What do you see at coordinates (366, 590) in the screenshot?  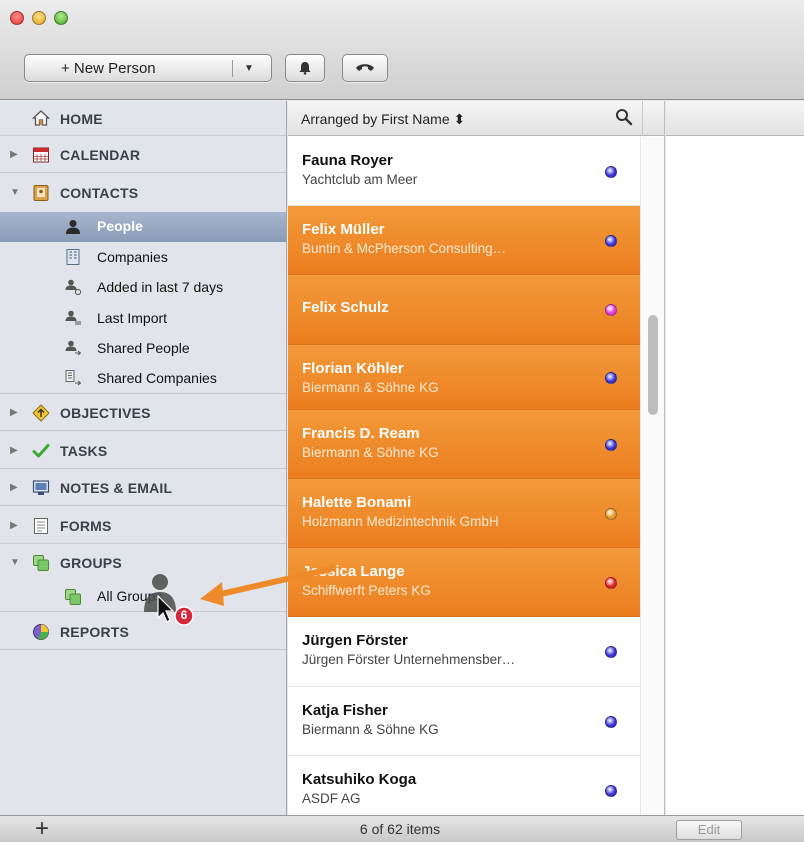 I see `contact-company: Schiffwerft Peters KG` at bounding box center [366, 590].